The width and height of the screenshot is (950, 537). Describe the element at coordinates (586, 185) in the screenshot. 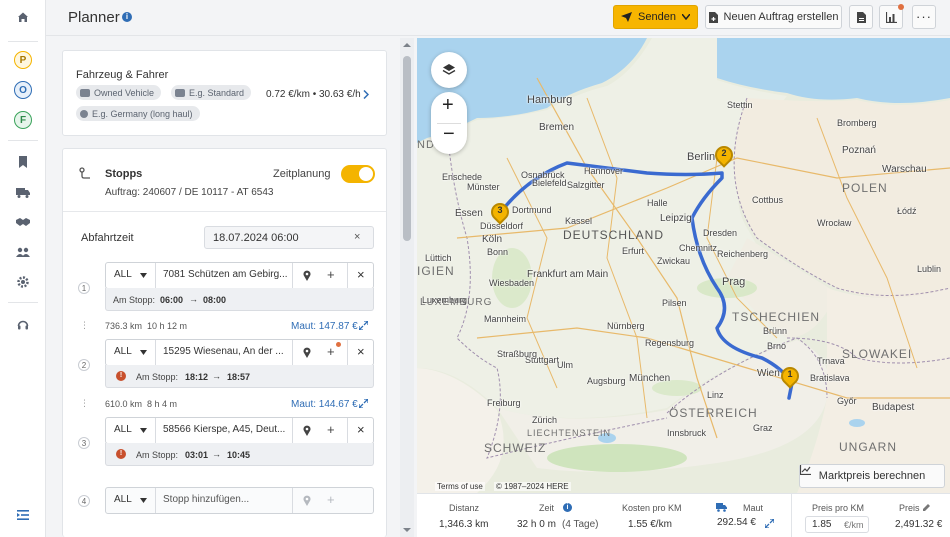

I see `city-label: Salzgitter` at that location.